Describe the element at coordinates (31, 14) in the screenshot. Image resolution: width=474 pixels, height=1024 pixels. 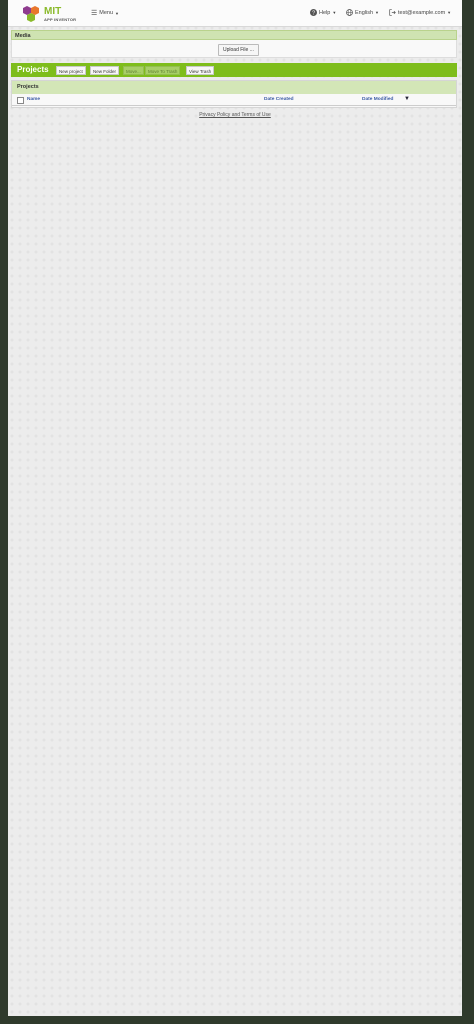
I see `app-inventor-logo-icon` at that location.